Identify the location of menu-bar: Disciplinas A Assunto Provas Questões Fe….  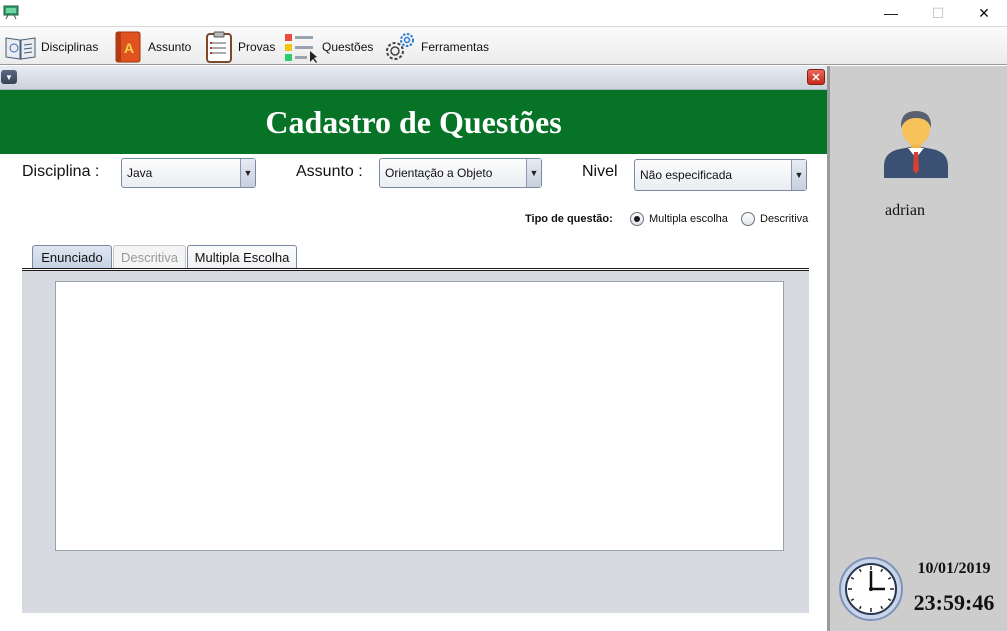
(503, 45).